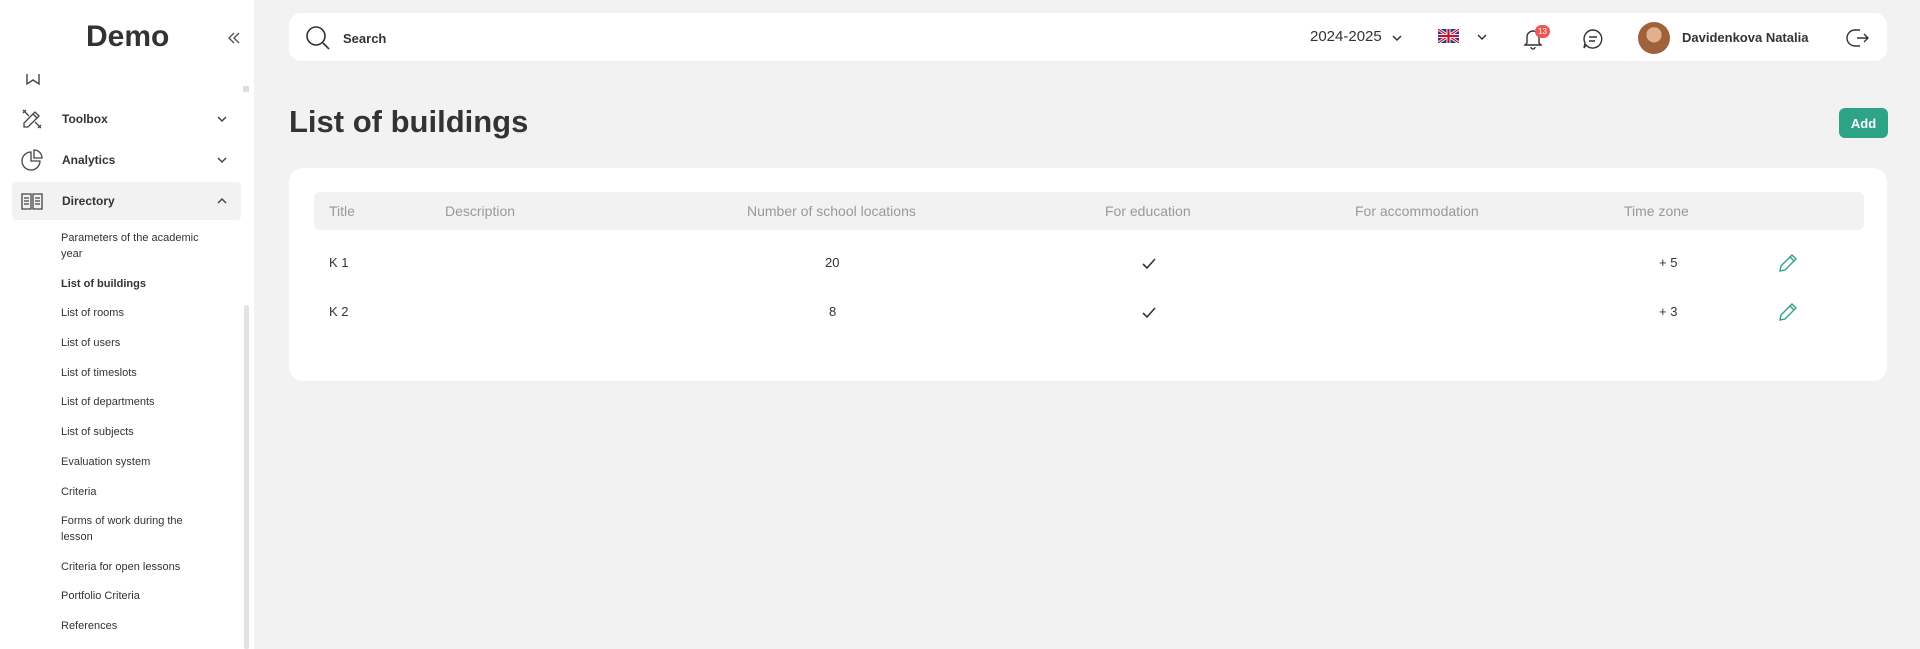 The image size is (1920, 649). Describe the element at coordinates (136, 373) in the screenshot. I see `sidebar-subitem-timeslots: List of timeslots` at that location.